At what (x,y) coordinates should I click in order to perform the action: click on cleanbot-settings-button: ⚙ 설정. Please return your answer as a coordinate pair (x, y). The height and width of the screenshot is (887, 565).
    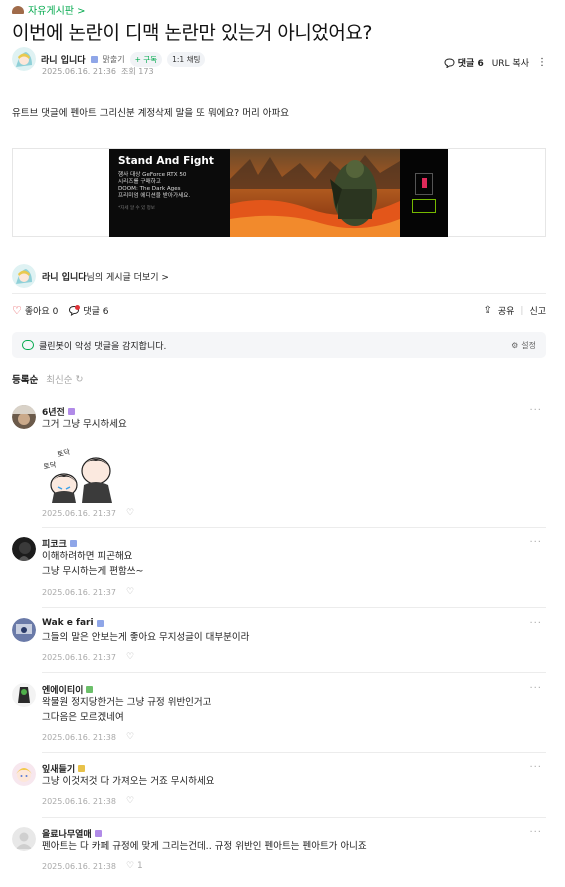
    Looking at the image, I should click on (523, 345).